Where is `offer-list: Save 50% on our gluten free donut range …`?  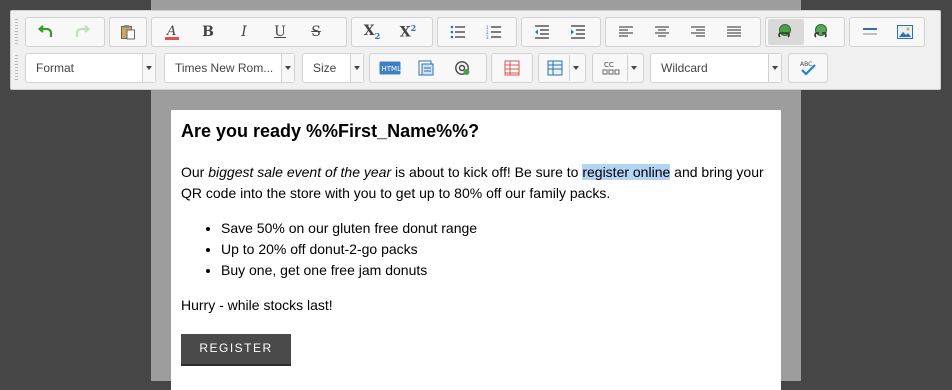 offer-list: Save 50% on our gluten free donut range … is located at coordinates (476, 249).